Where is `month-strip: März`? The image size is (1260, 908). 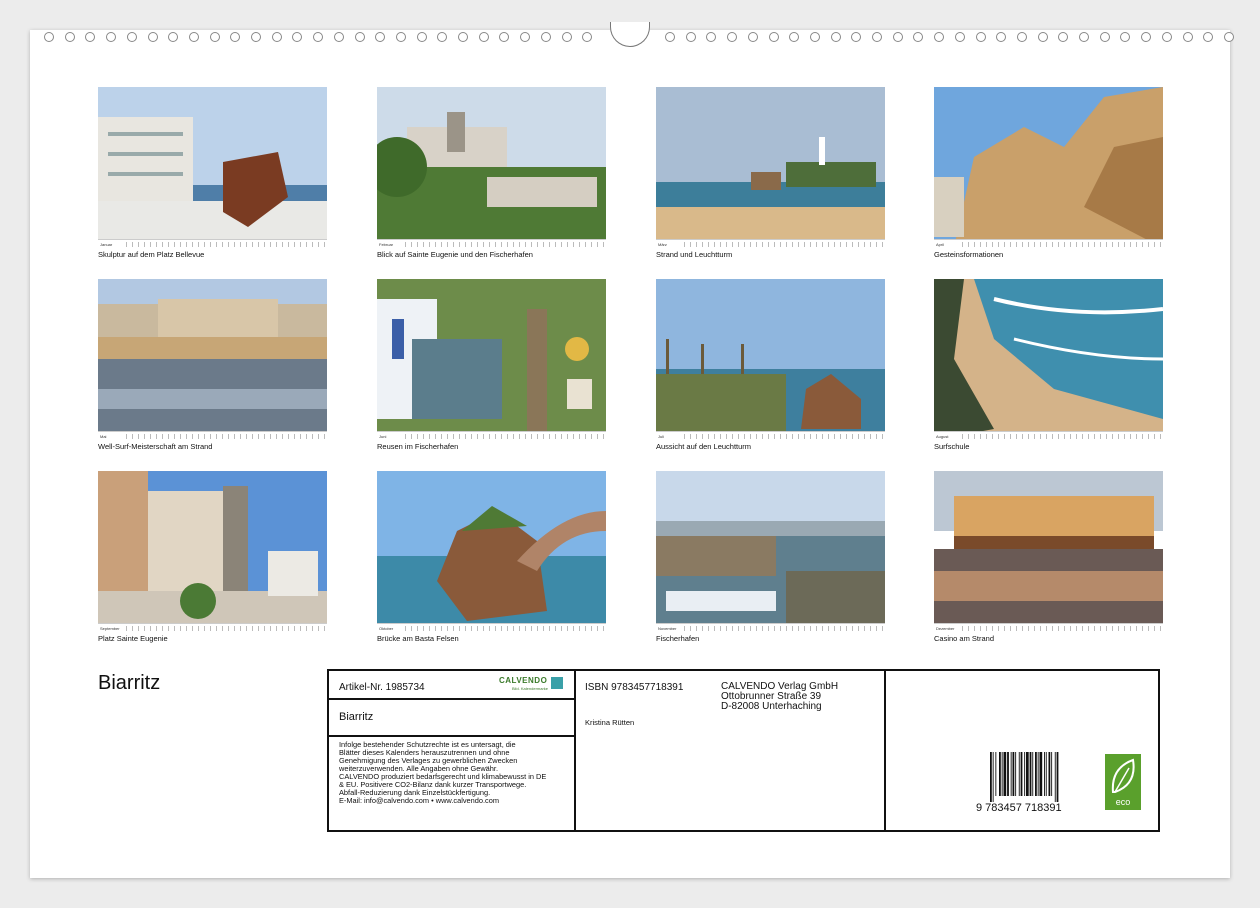 month-strip: März is located at coordinates (770, 243).